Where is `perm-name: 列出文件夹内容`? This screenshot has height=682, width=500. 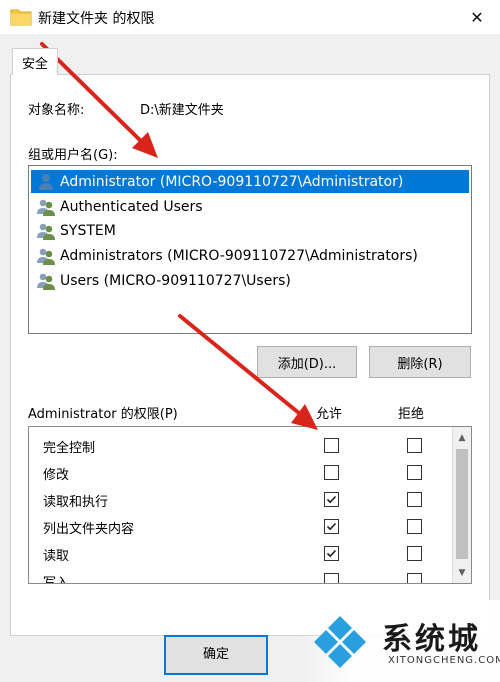
perm-name: 列出文件夹内容 is located at coordinates (89, 529).